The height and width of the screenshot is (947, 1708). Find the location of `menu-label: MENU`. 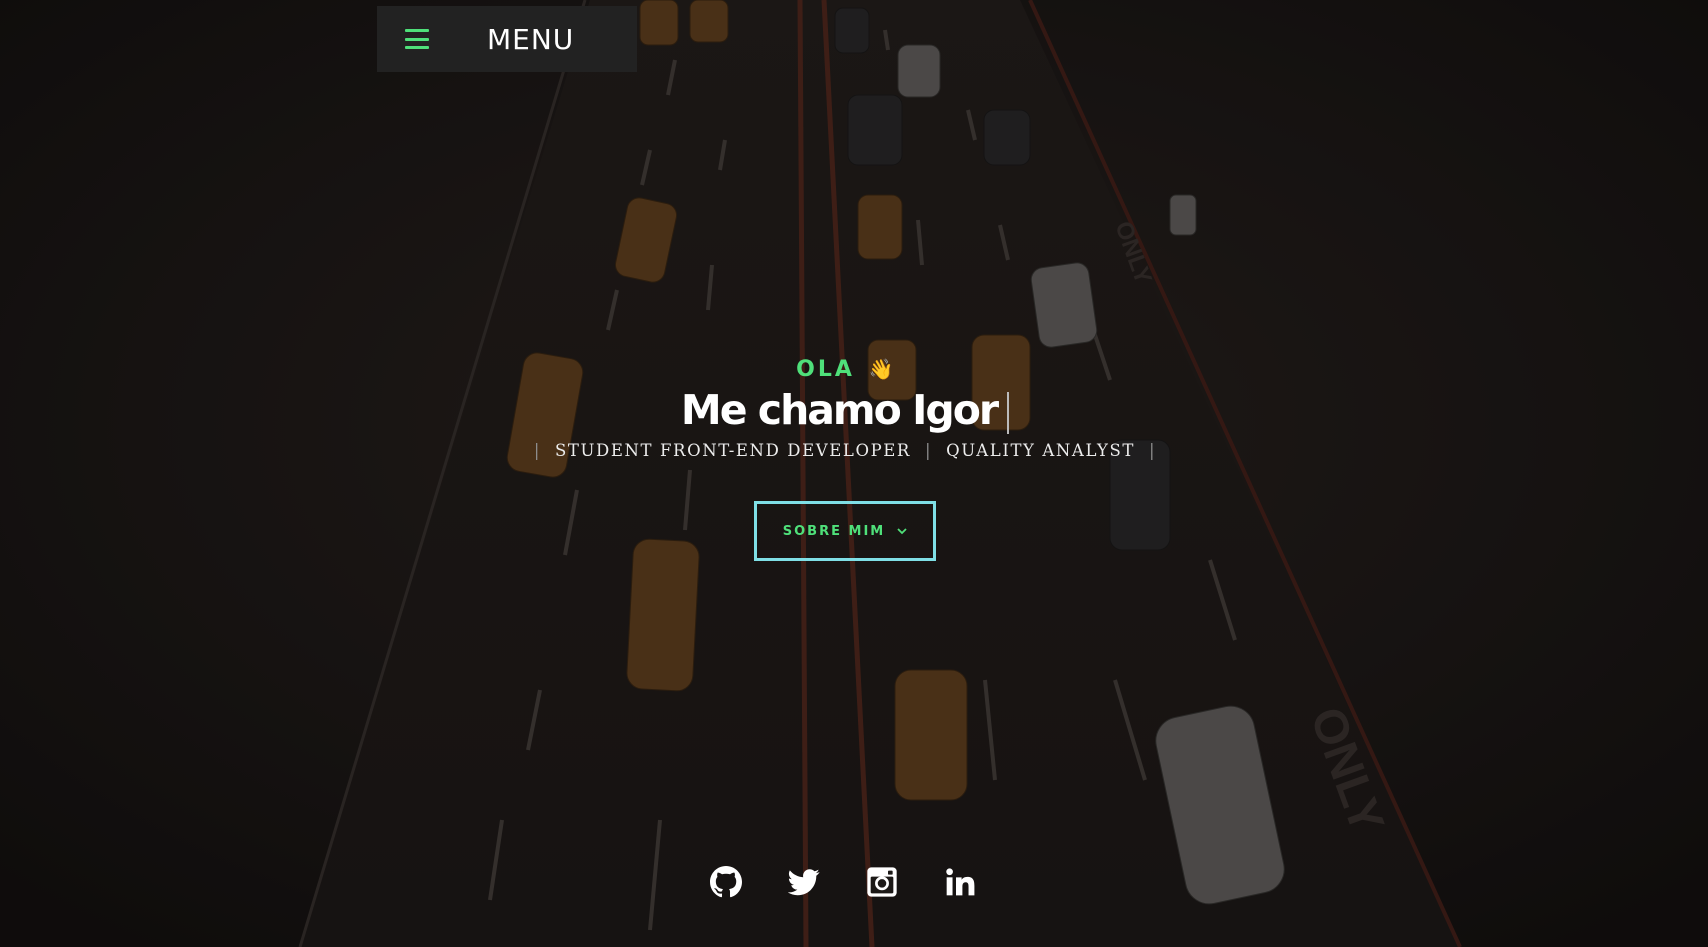

menu-label: MENU is located at coordinates (530, 40).